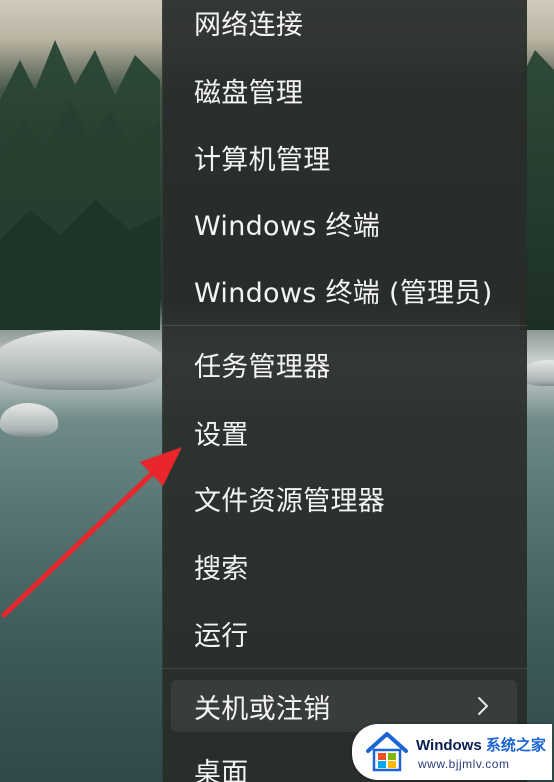  I want to click on watermark-brand-text: Windows, so click(449, 745).